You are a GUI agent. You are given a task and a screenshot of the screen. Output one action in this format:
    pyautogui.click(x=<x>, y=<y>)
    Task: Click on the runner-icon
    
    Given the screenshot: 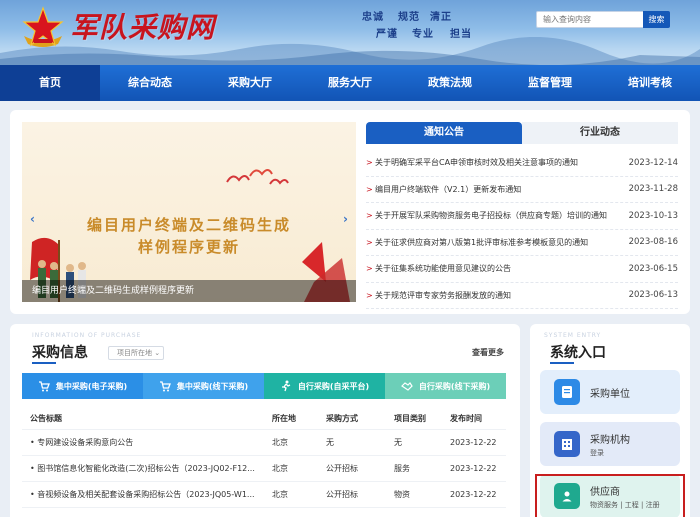 What is the action you would take?
    pyautogui.click(x=286, y=386)
    